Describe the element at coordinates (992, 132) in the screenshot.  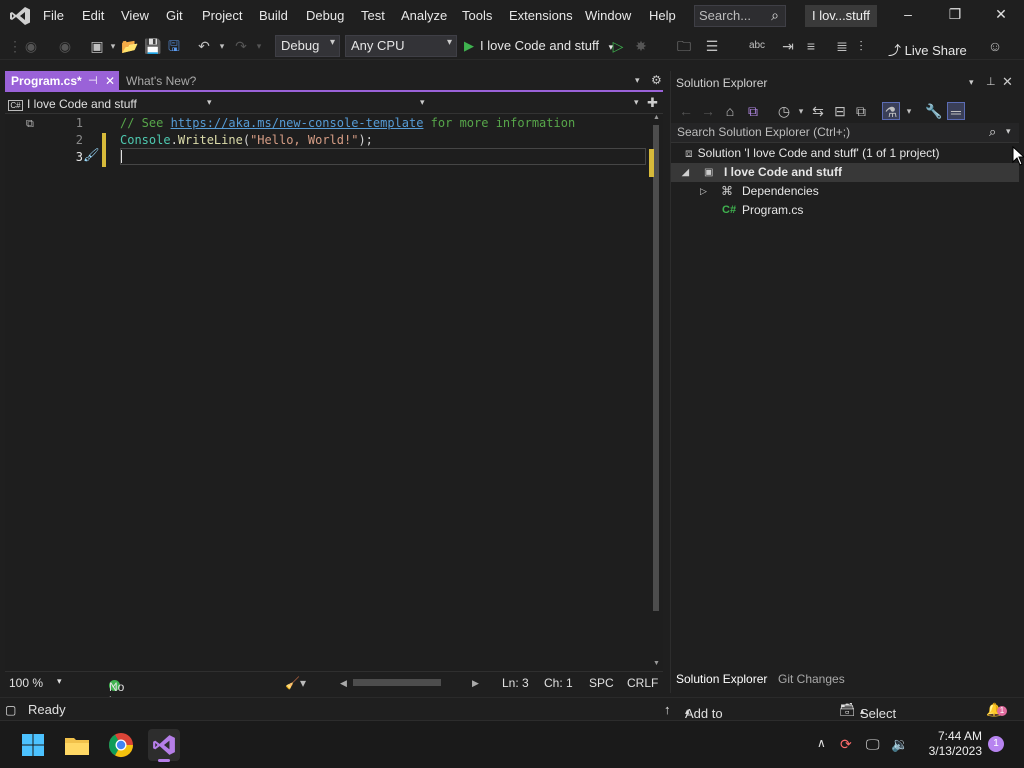
I see `search-icon: ⌕` at that location.